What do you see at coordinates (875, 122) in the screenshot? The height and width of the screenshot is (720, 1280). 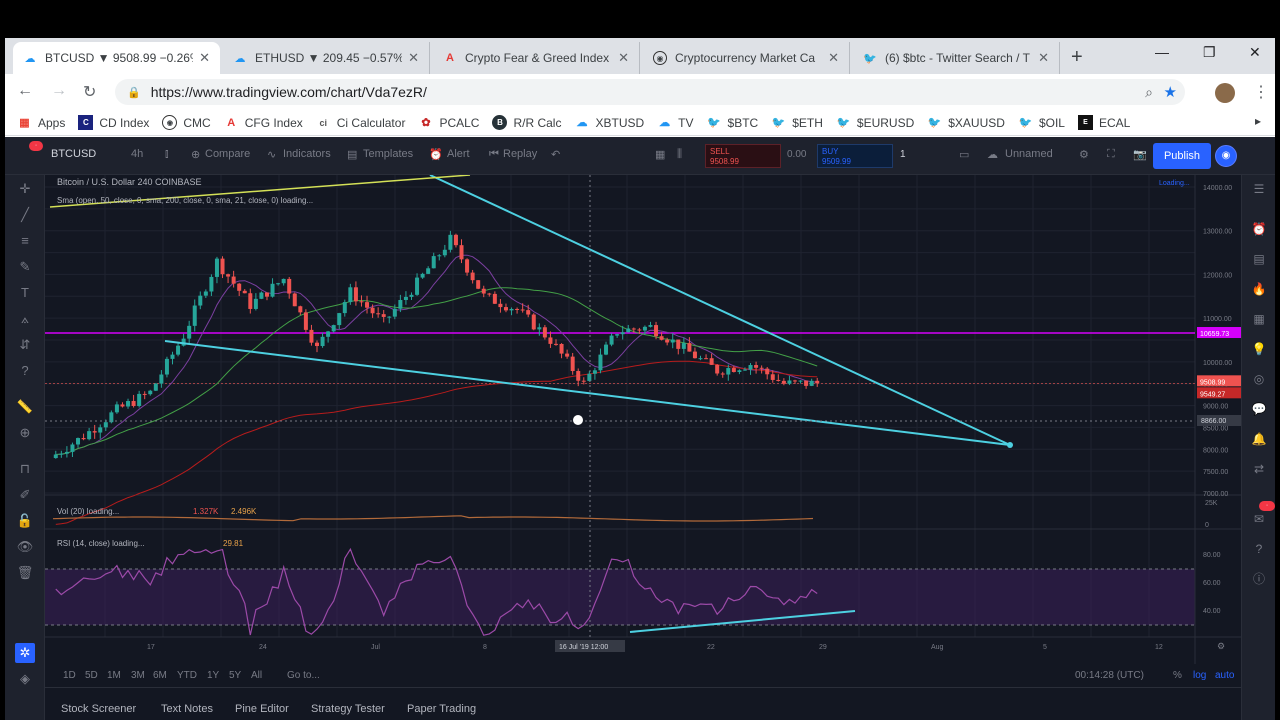 I see `bookmark-eurusd: 🐦 $EURUSD` at bounding box center [875, 122].